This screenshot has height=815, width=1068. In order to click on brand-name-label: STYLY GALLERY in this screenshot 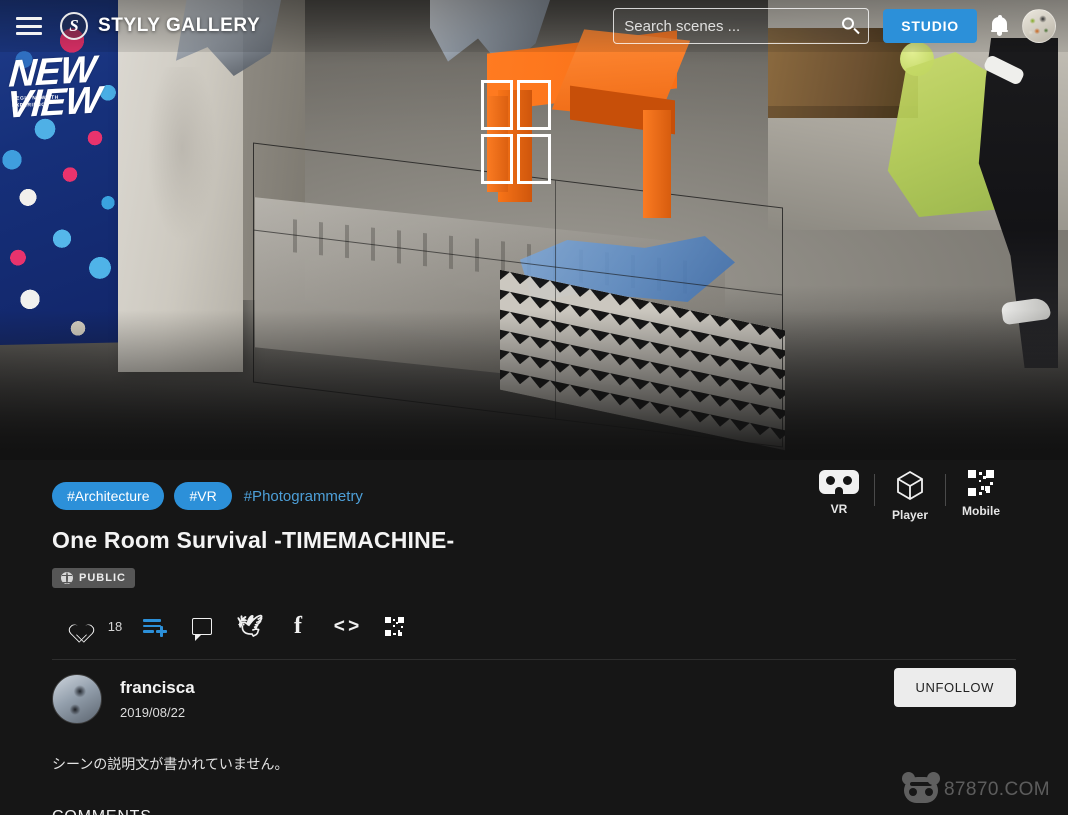, I will do `click(179, 25)`.